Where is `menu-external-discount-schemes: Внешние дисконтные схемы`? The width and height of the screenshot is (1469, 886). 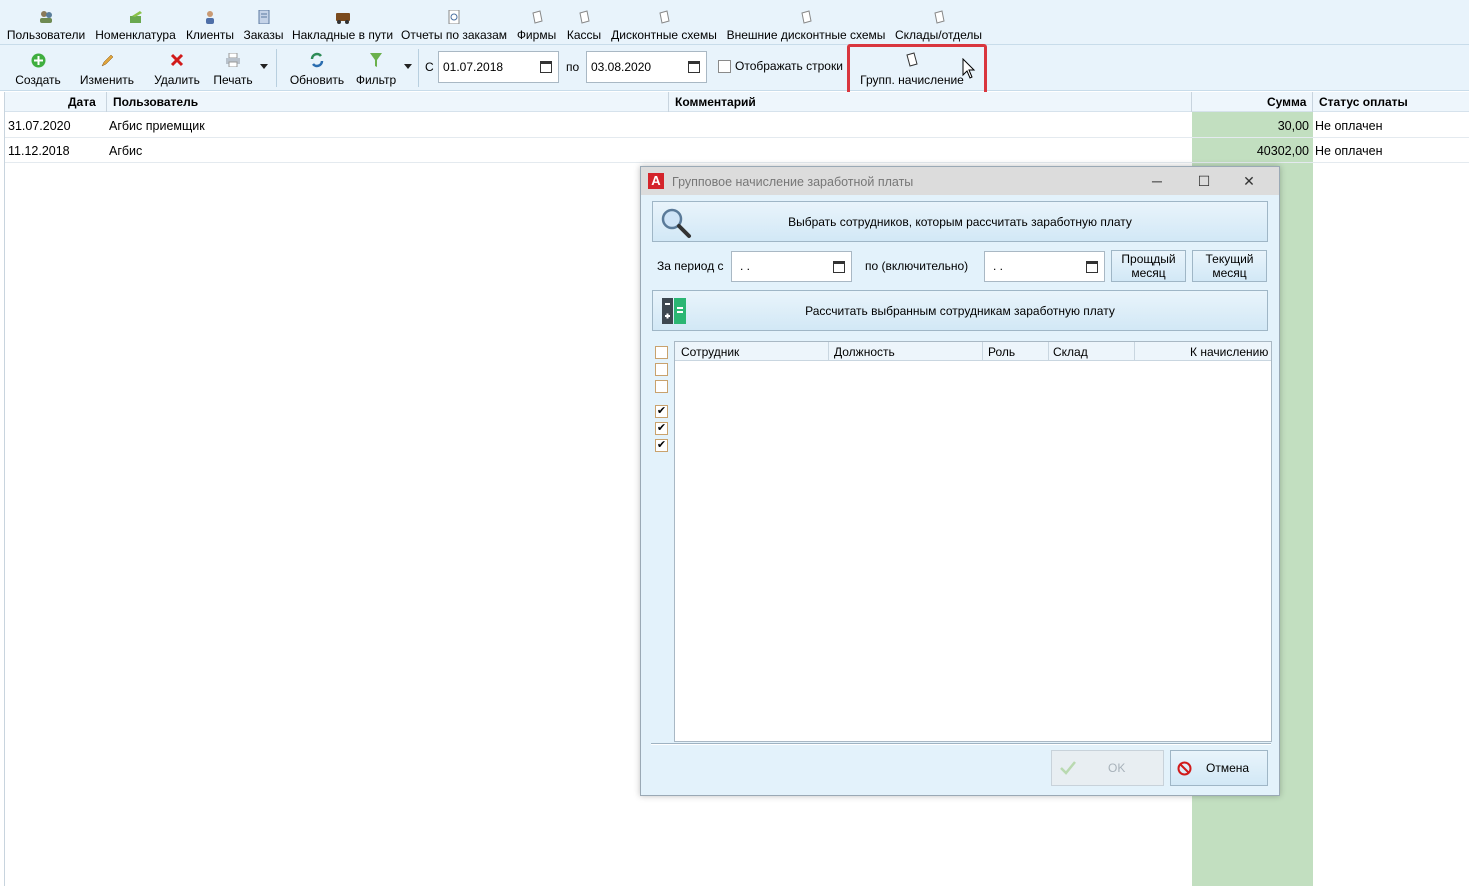
menu-external-discount-schemes: Внешние дисконтные схемы is located at coordinates (806, 24).